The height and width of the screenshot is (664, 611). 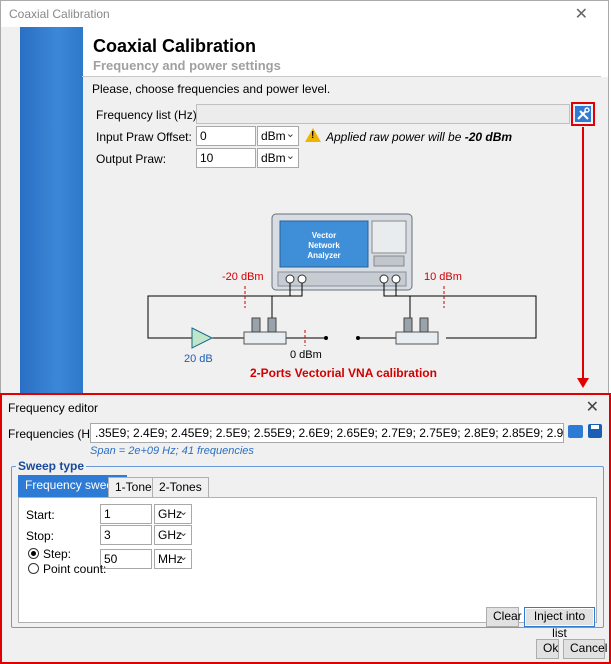 What do you see at coordinates (173, 514) in the screenshot?
I see `start-unit-select: GHz ⌄` at bounding box center [173, 514].